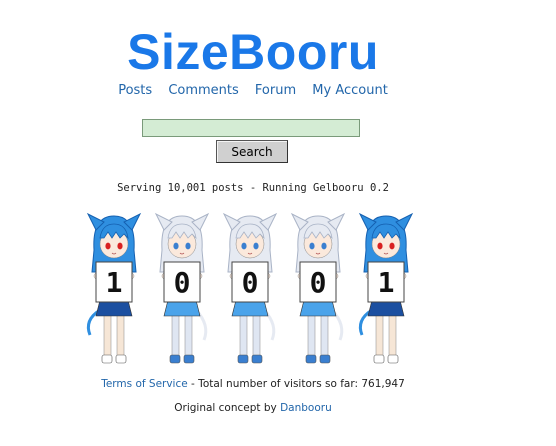  What do you see at coordinates (144, 384) in the screenshot?
I see `terms-of-service-link: Terms of Service` at bounding box center [144, 384].